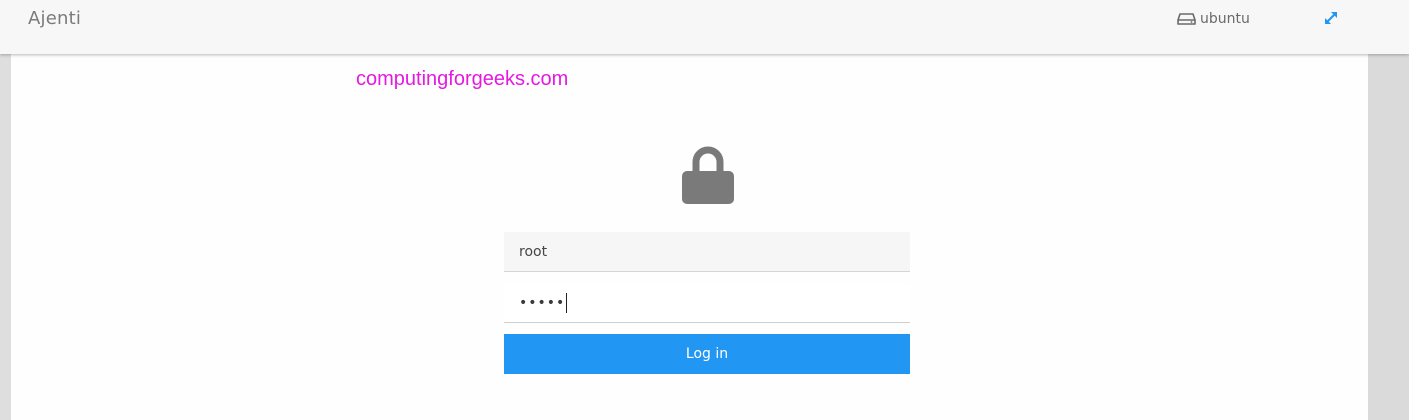 The height and width of the screenshot is (420, 1409). Describe the element at coordinates (708, 175) in the screenshot. I see `lock-icon` at that location.